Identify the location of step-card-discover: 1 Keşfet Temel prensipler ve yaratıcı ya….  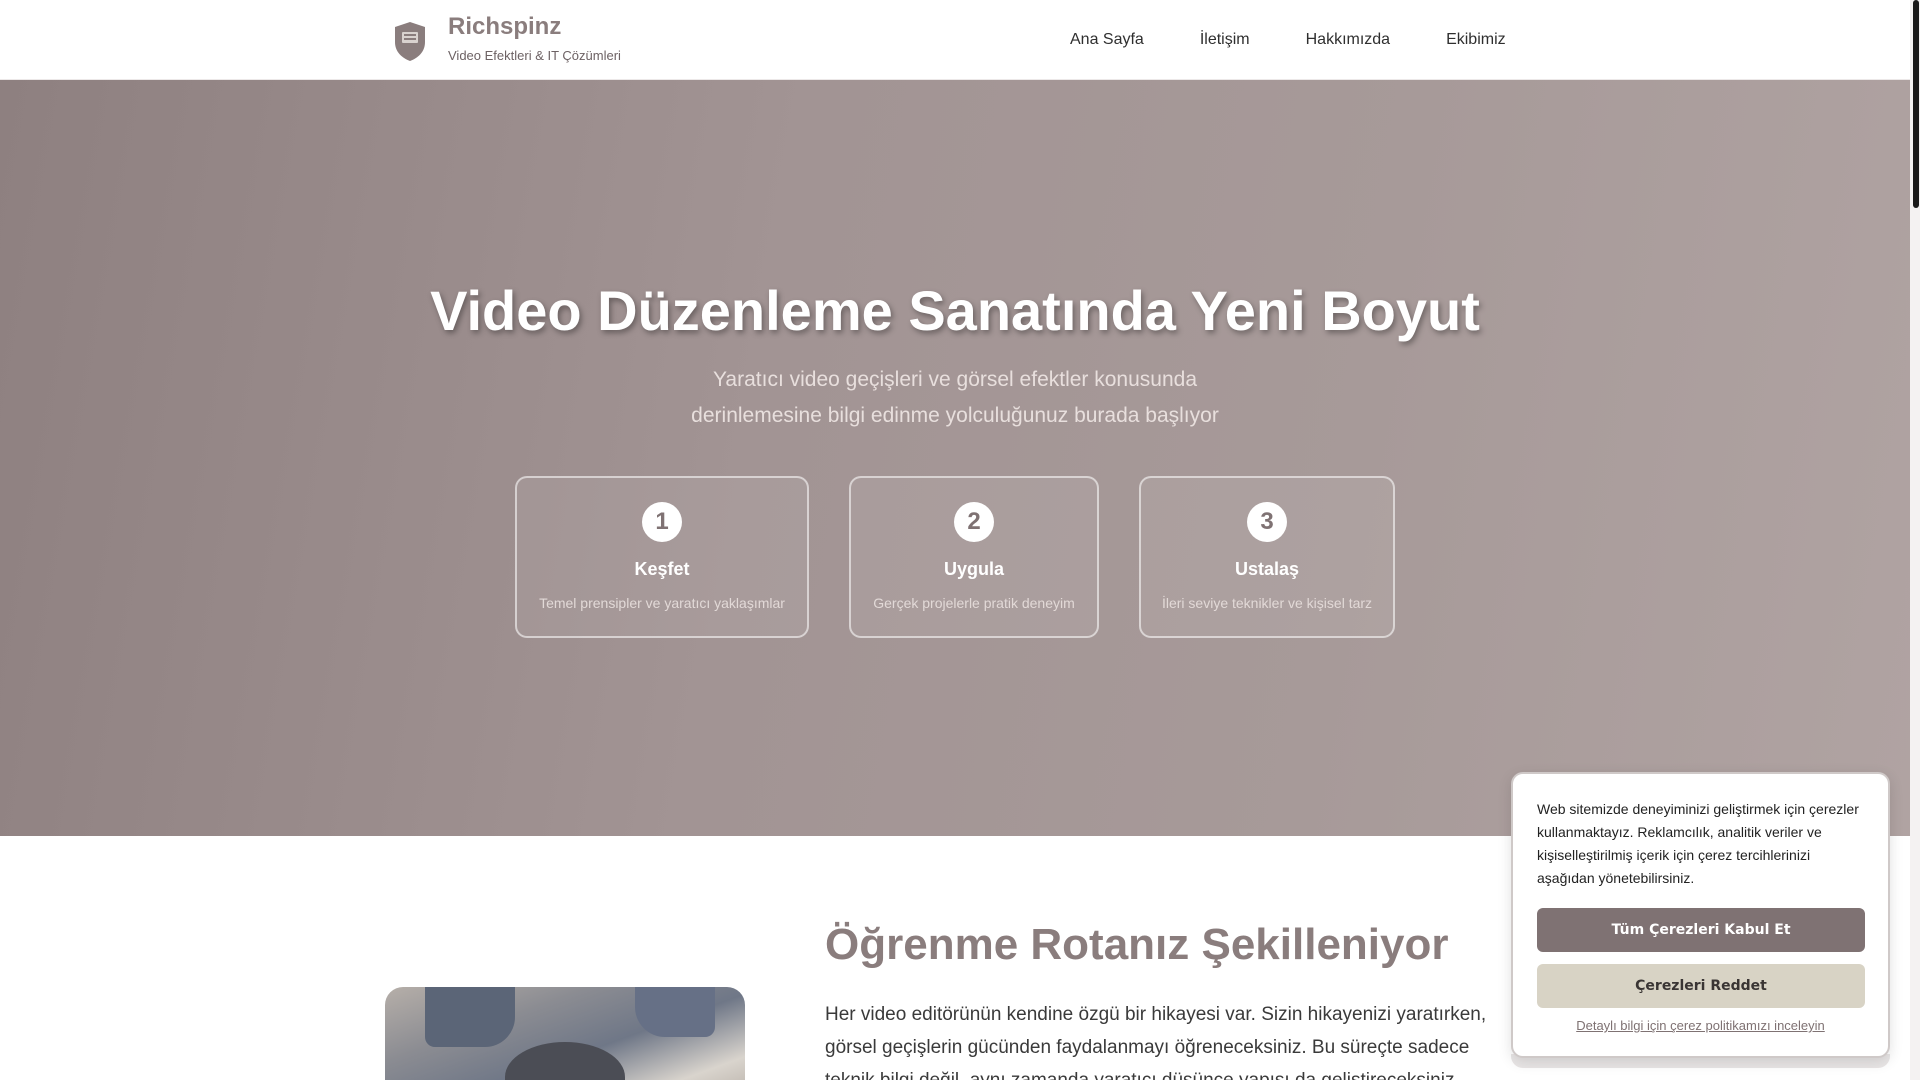
(662, 557).